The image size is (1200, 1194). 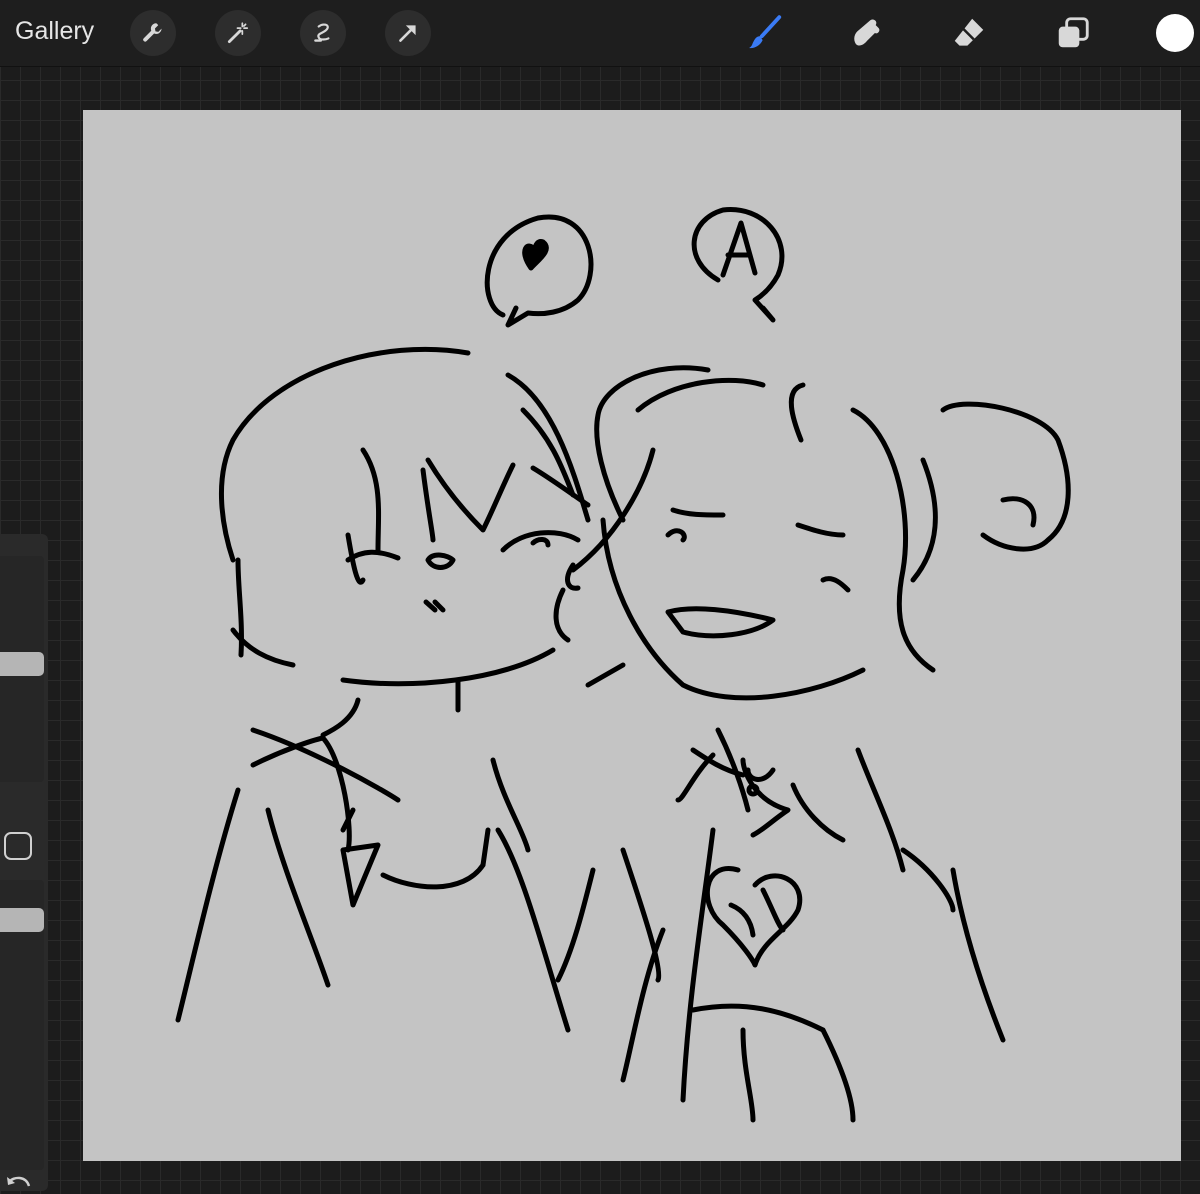 I want to click on side-panel, so click(x=24, y=862).